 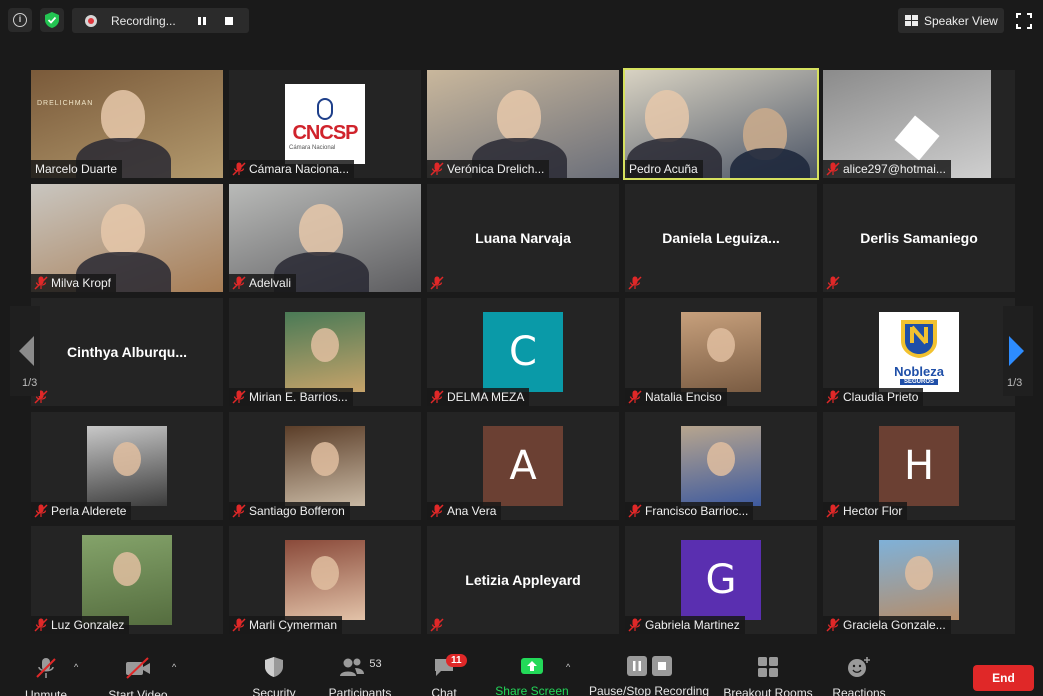 What do you see at coordinates (523, 466) in the screenshot?
I see `participant-tile: A Ana Vera` at bounding box center [523, 466].